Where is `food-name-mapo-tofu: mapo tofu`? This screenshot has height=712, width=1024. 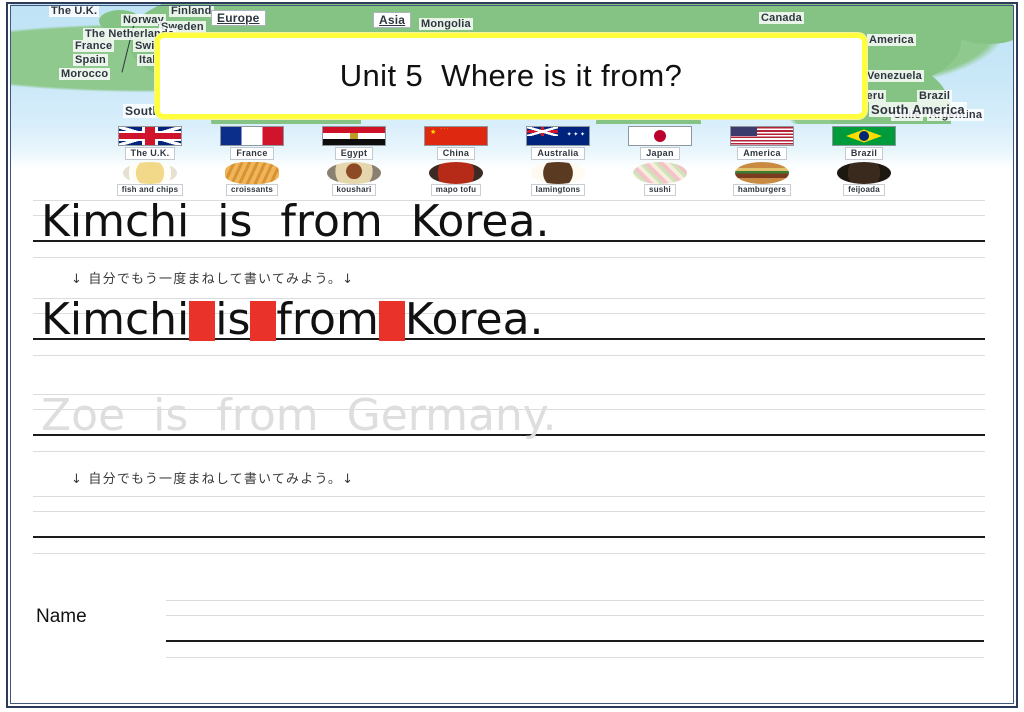 food-name-mapo-tofu: mapo tofu is located at coordinates (456, 190).